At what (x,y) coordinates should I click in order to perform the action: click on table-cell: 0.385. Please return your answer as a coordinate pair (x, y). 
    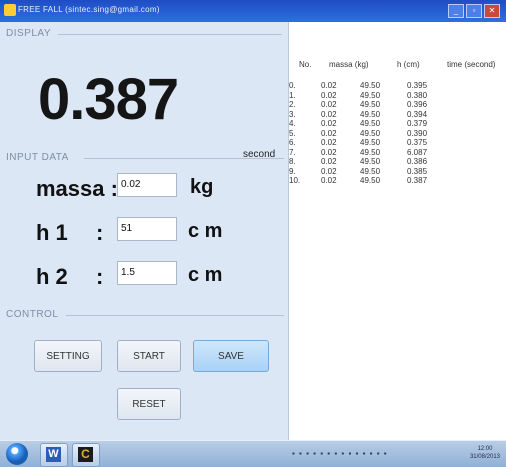
    Looking at the image, I should click on (417, 171).